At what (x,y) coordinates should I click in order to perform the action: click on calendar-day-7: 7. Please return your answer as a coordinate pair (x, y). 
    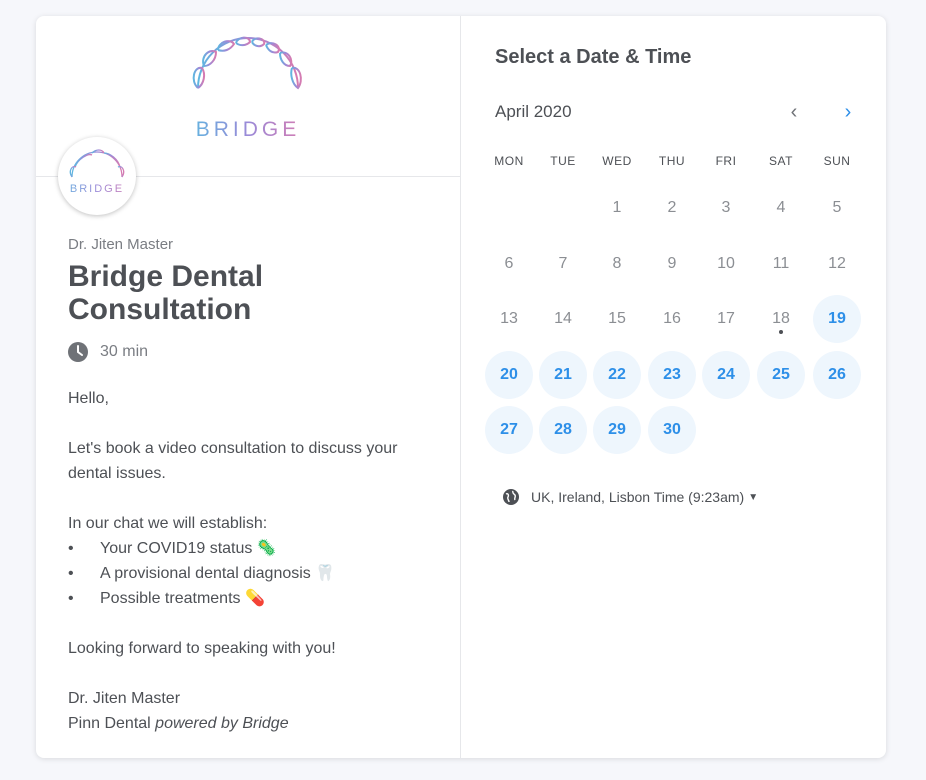
    Looking at the image, I should click on (563, 263).